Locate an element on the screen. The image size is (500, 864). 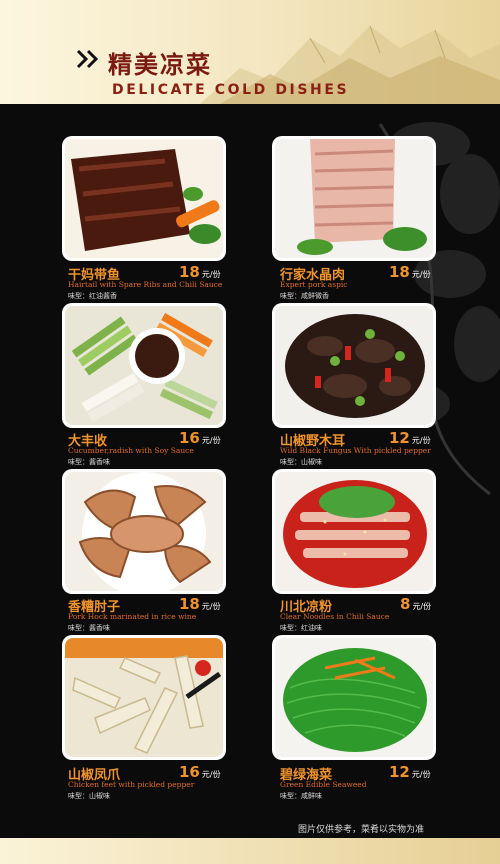
dish-photo-clear-noodles is located at coordinates (354, 531).